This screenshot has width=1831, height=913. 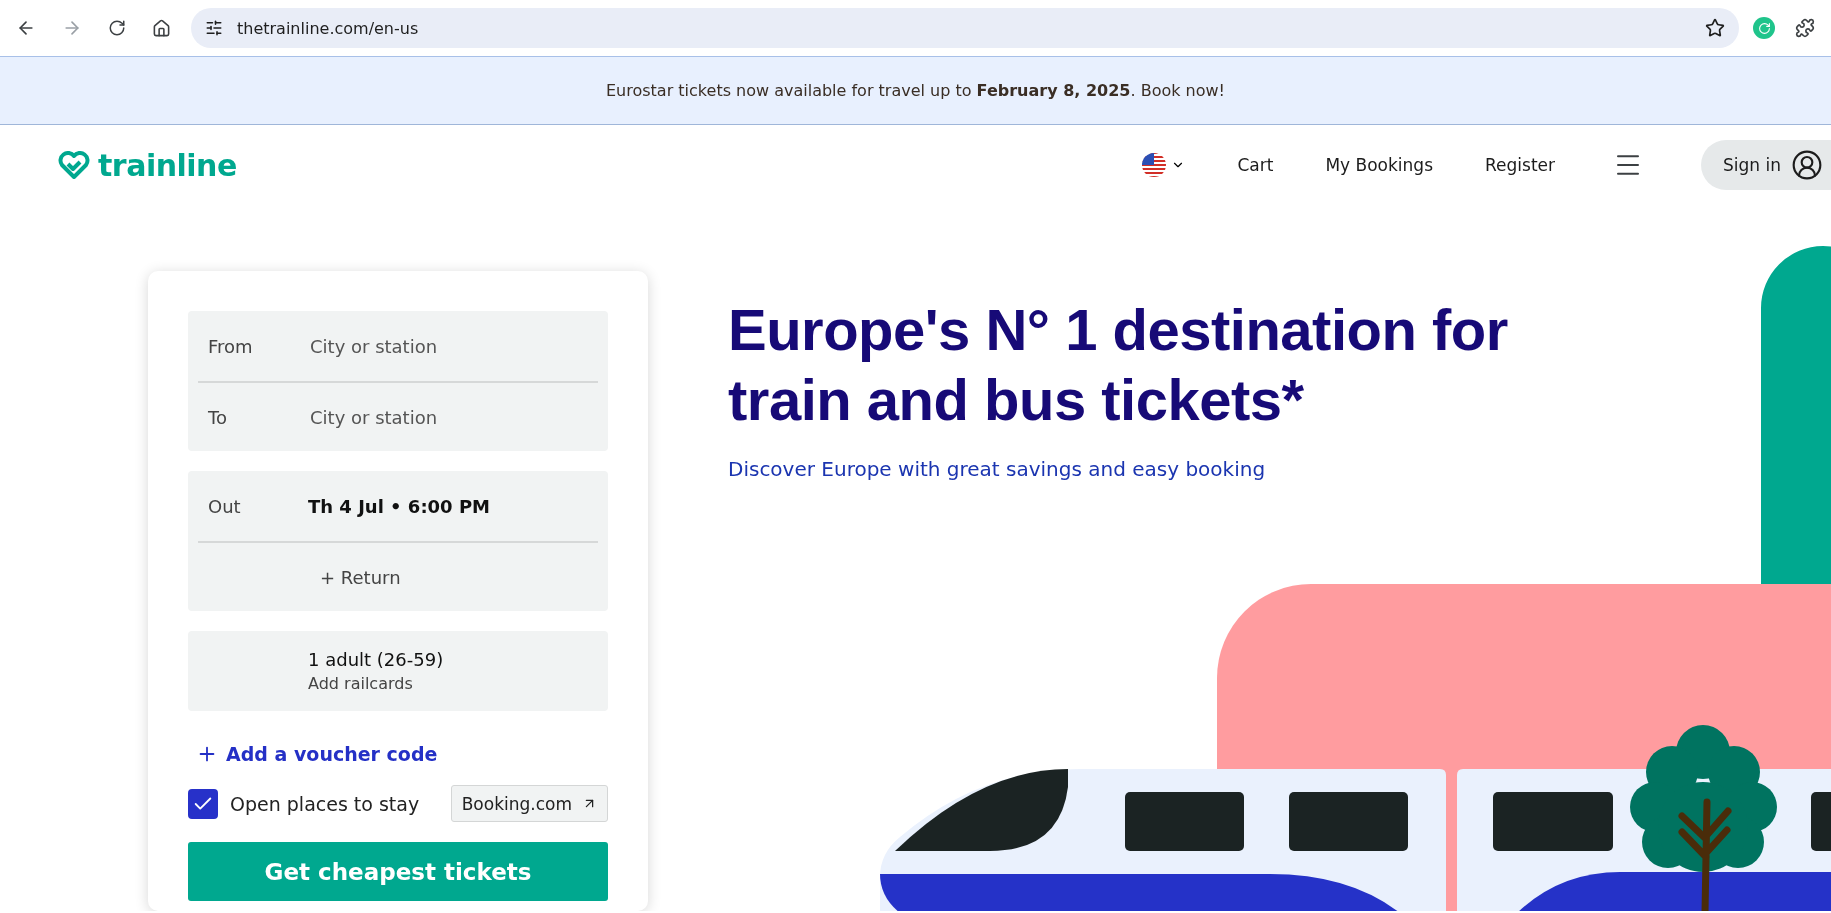 What do you see at coordinates (1118, 365) in the screenshot?
I see `hero-heading: Europe's N° 1 destination for train and bus tickets*` at bounding box center [1118, 365].